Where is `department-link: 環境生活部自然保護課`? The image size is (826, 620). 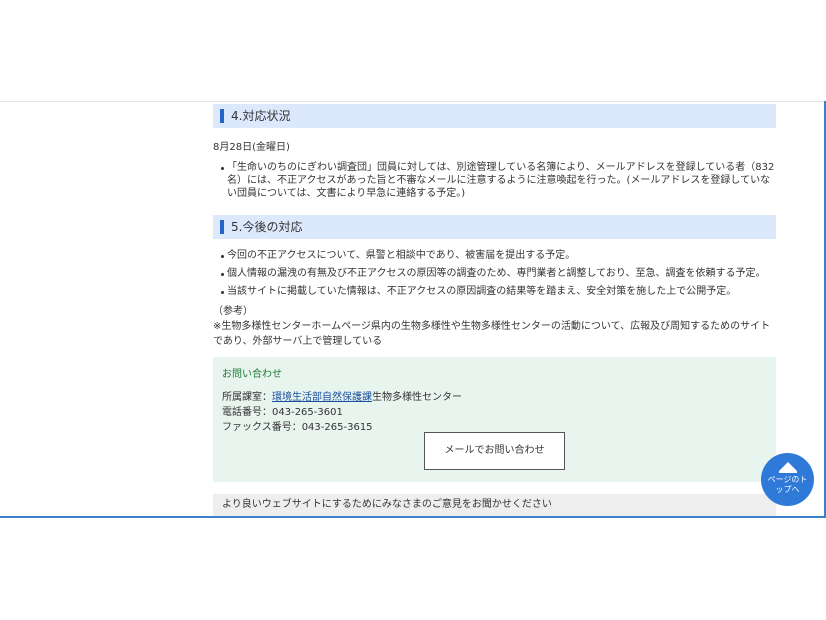 department-link: 環境生活部自然保護課 is located at coordinates (322, 397).